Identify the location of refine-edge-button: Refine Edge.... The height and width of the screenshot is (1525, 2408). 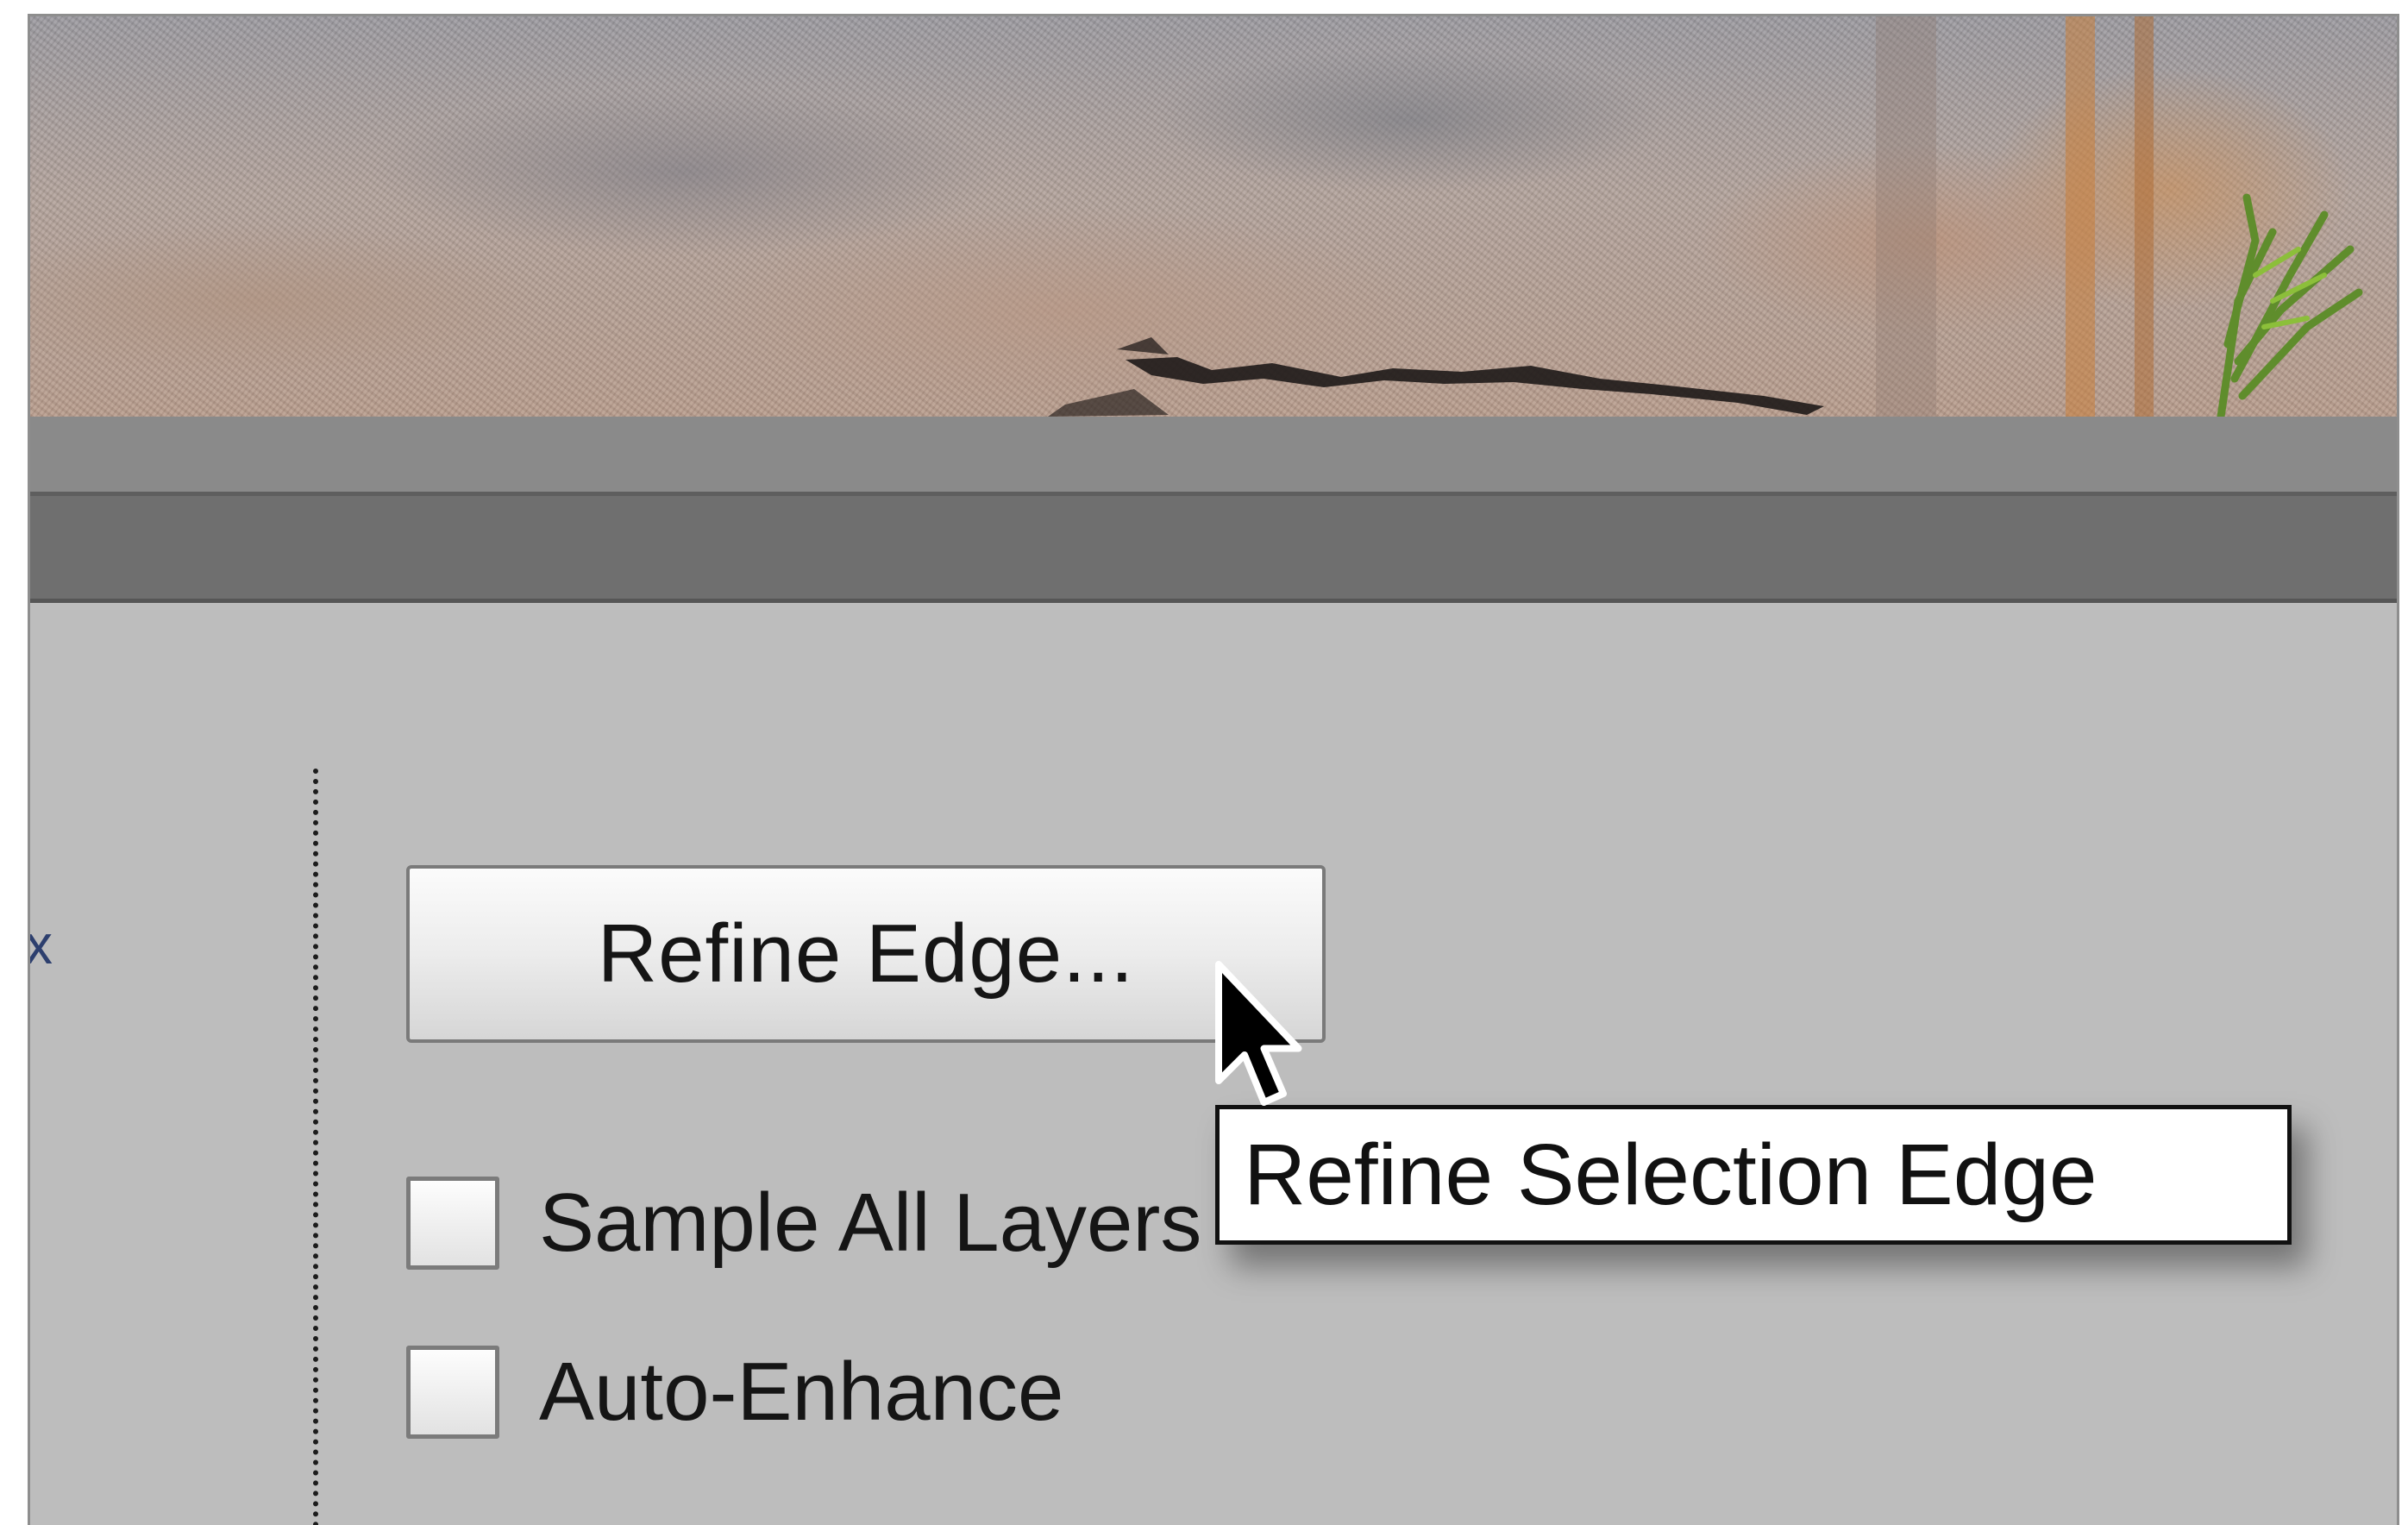
(866, 954).